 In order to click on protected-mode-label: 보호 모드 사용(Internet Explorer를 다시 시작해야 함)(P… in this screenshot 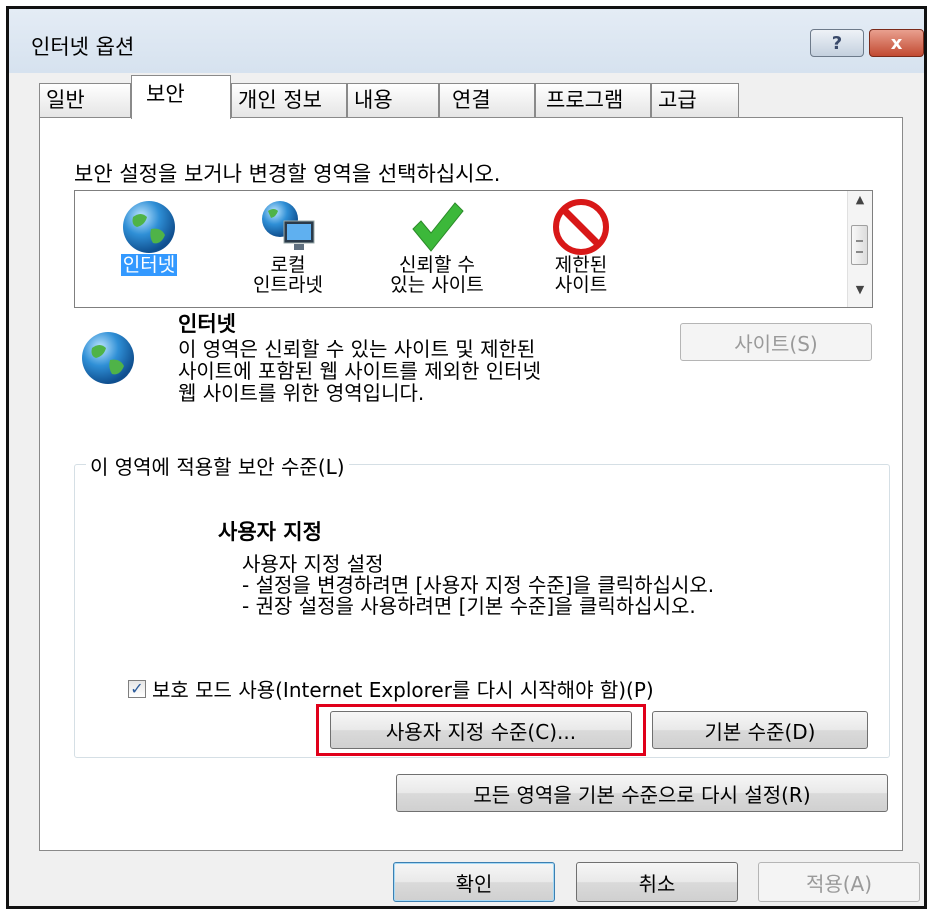, I will do `click(403, 690)`.